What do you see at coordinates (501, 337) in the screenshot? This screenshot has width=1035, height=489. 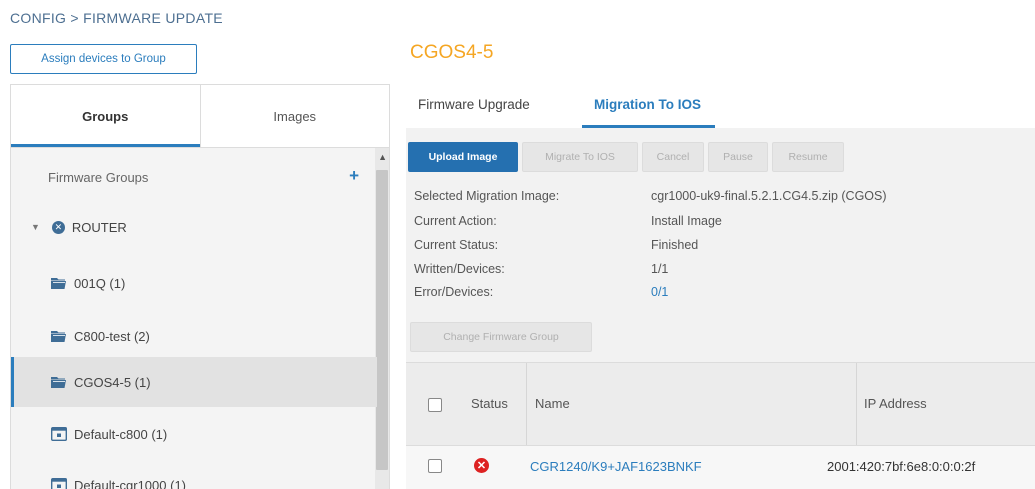 I see `change-firmware-group-button: Change Firmware Group` at bounding box center [501, 337].